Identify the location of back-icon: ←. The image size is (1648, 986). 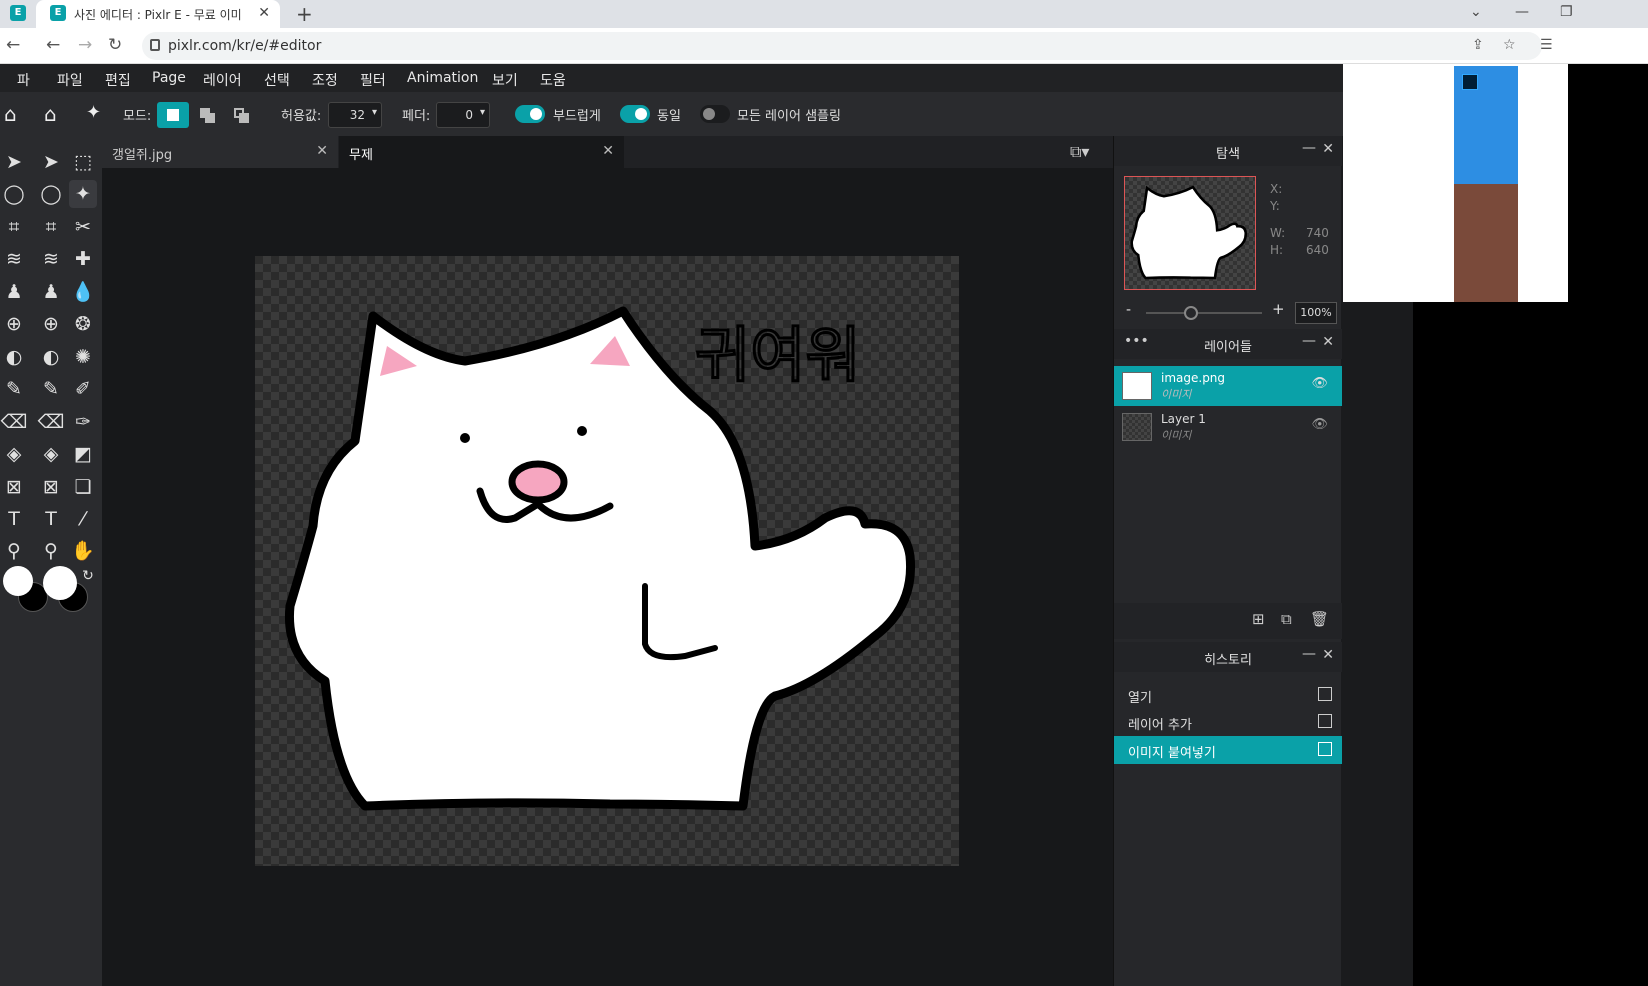
(13, 45).